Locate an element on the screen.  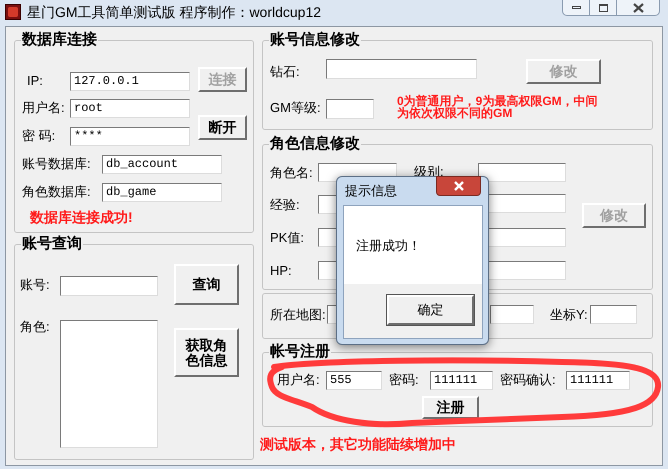
field-label: 角色数据库: is located at coordinates (56, 192).